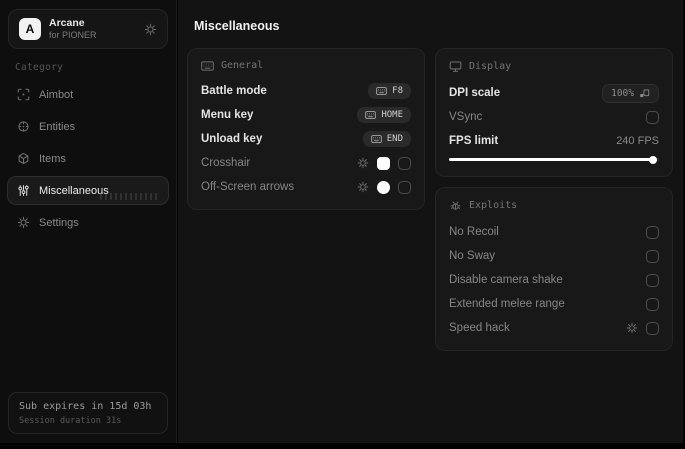  I want to click on scan-icon, so click(23, 94).